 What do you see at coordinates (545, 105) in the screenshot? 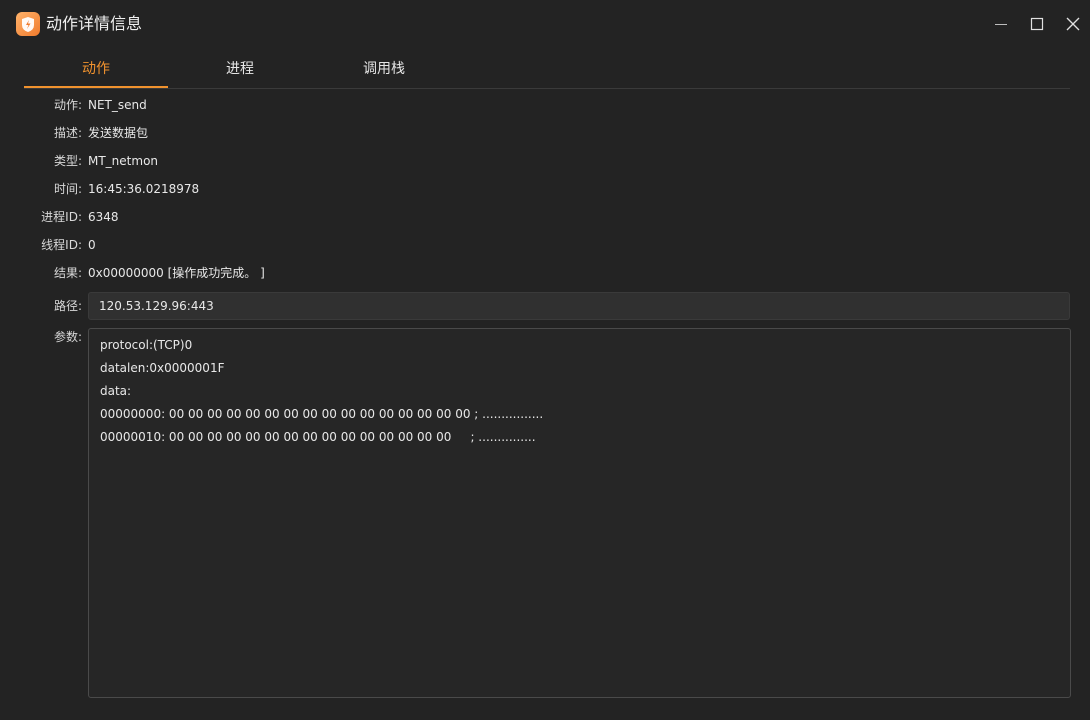
I see `field-action: 动作: NET_send` at bounding box center [545, 105].